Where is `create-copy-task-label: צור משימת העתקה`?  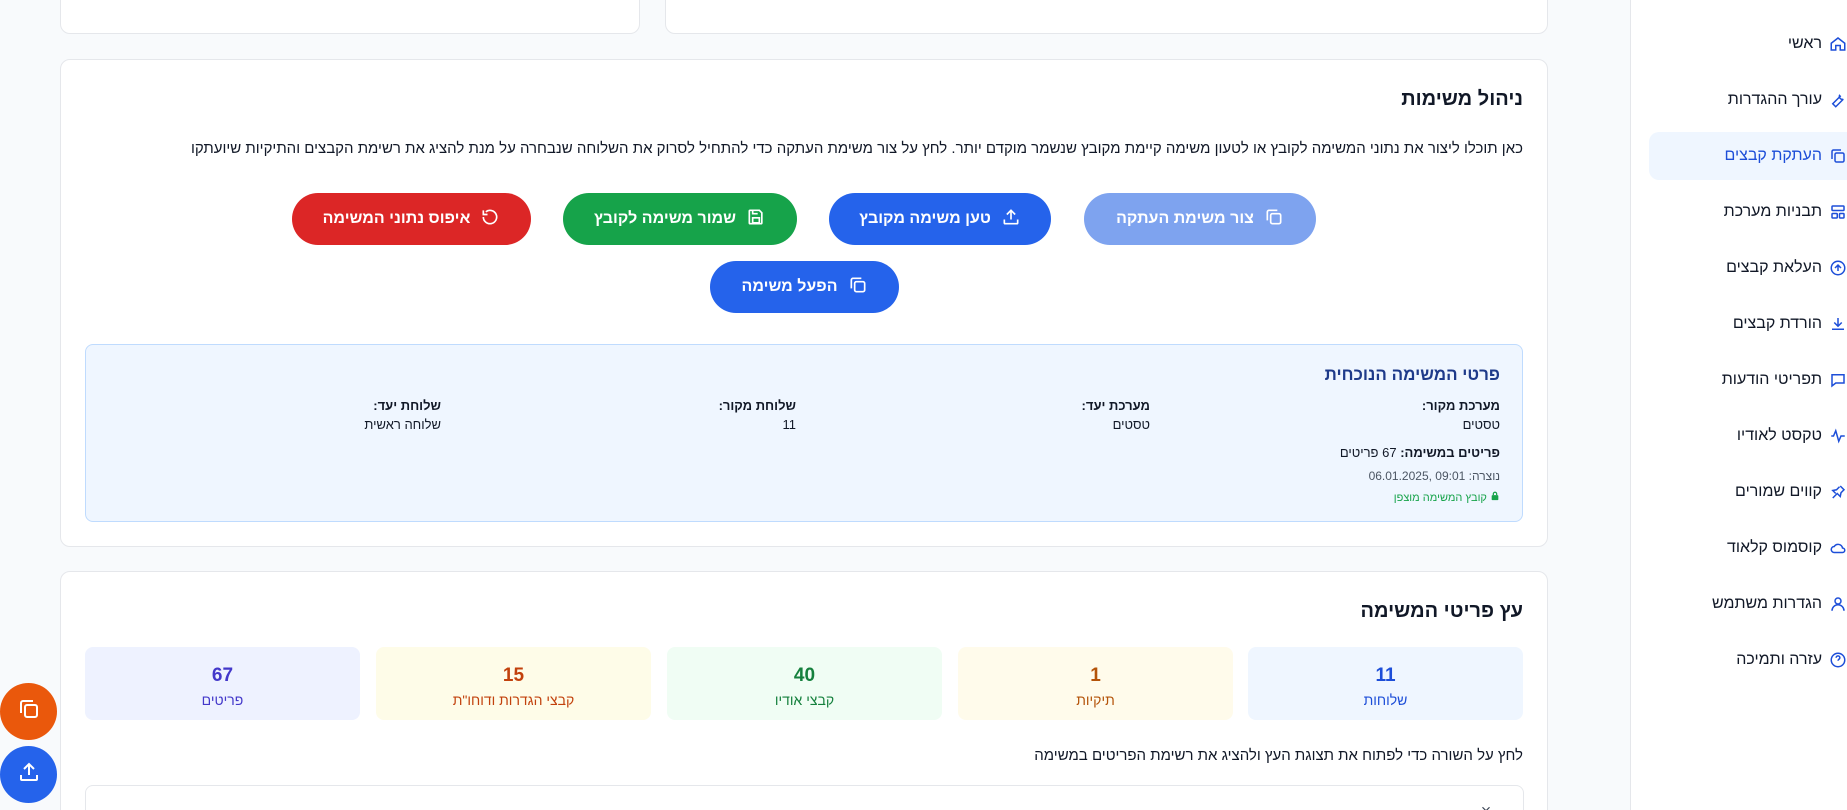
create-copy-task-label: צור משימת העתקה is located at coordinates (1185, 218).